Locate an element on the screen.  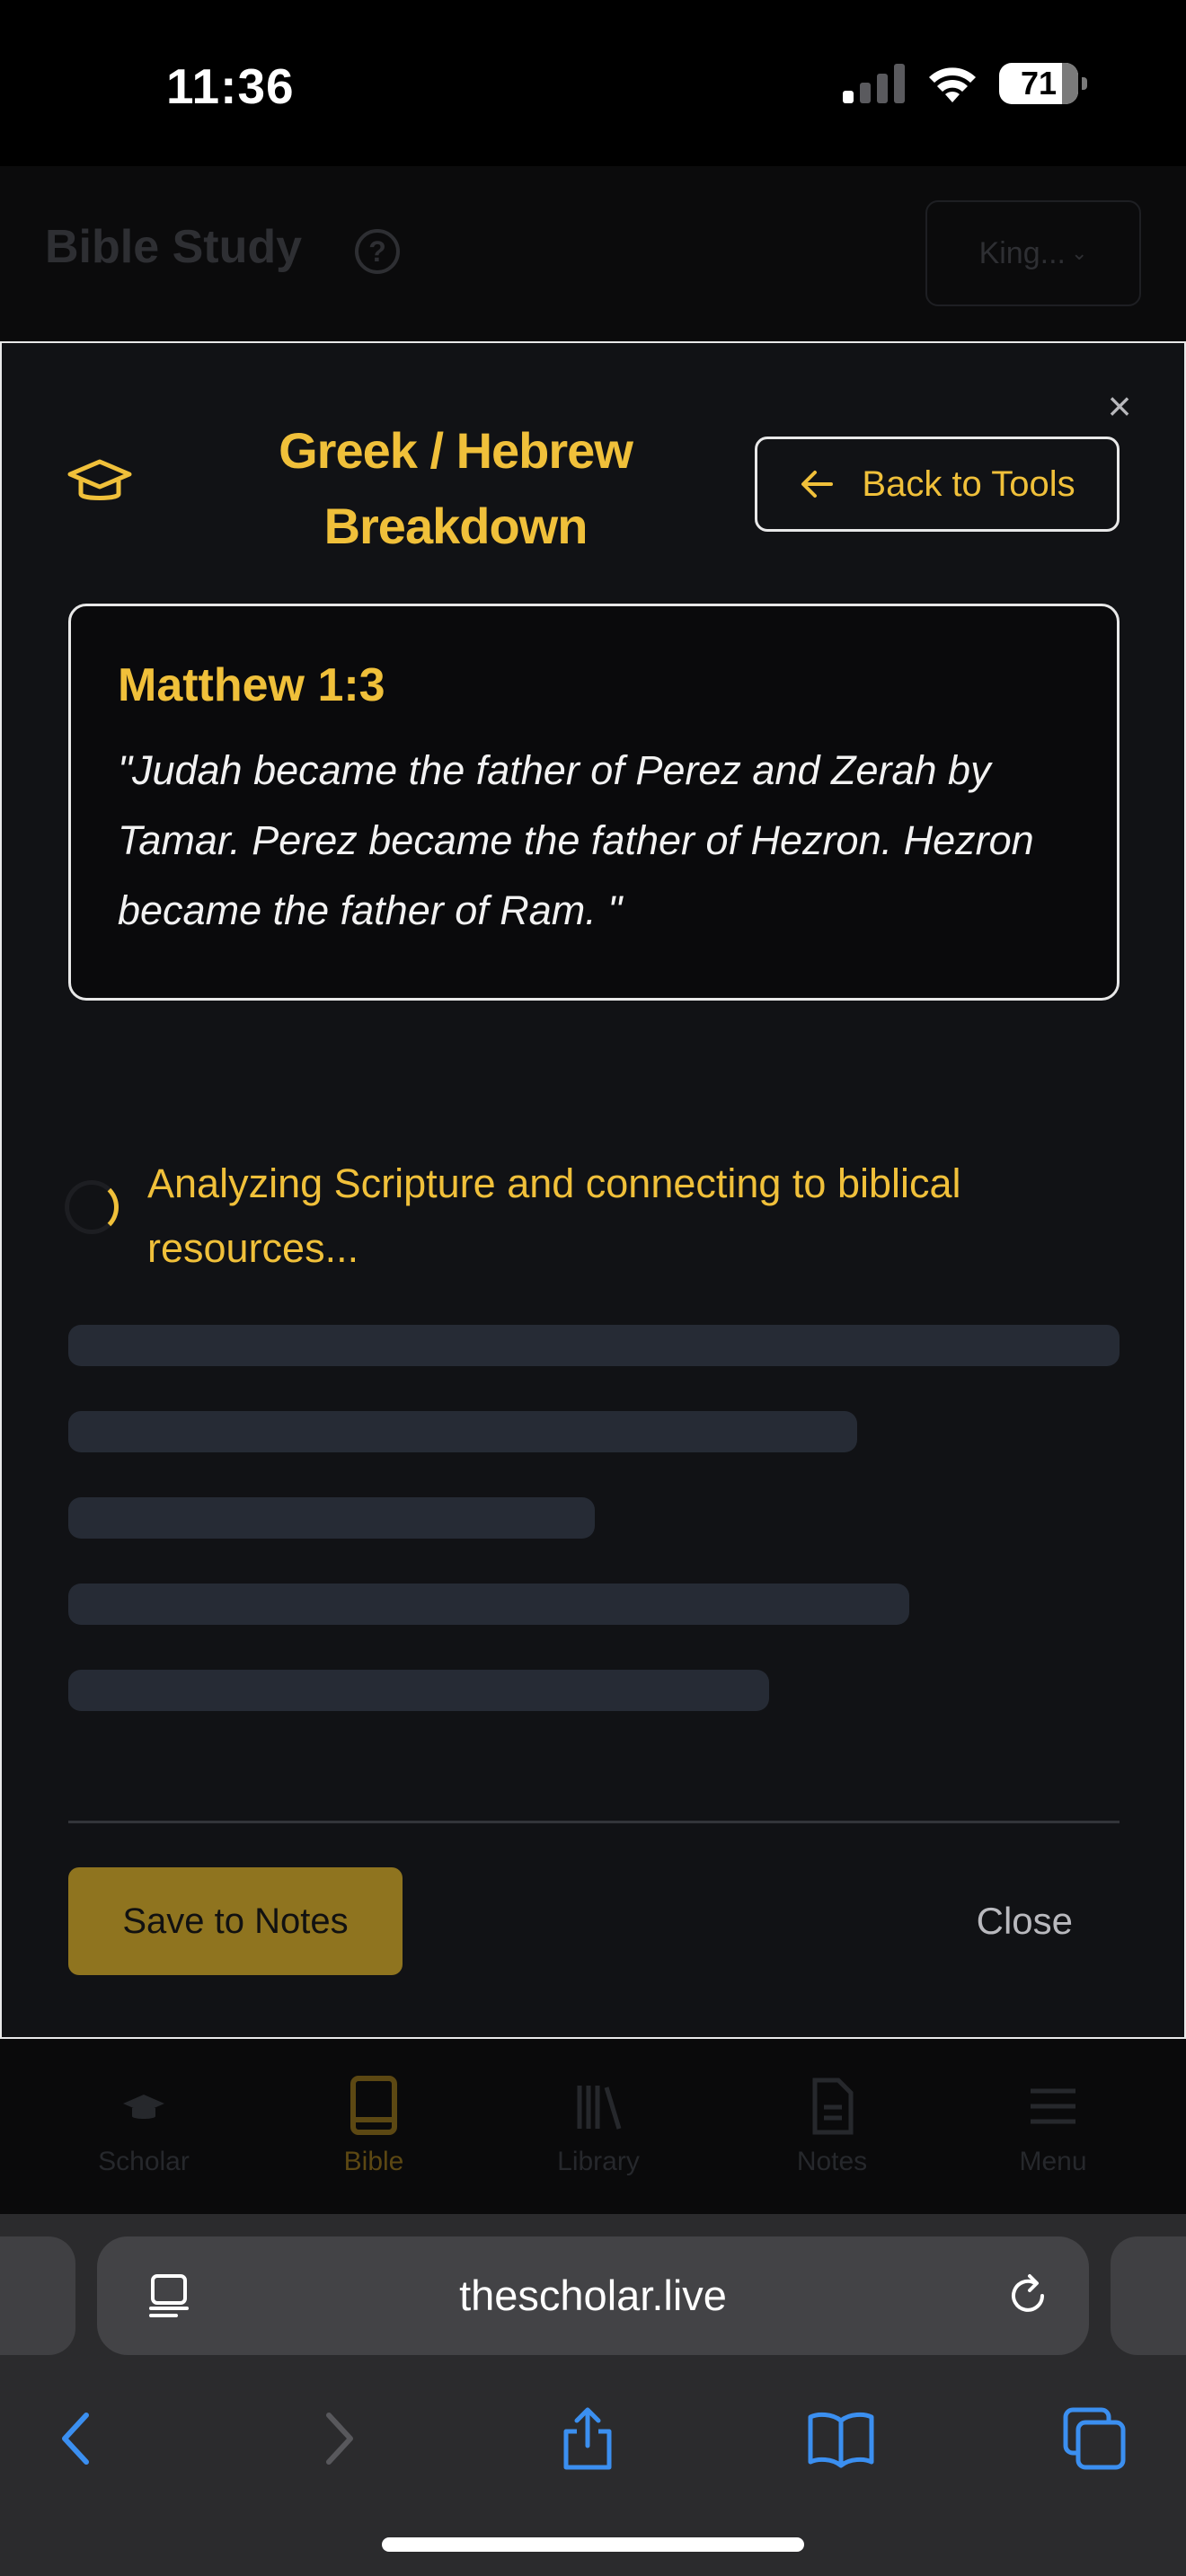
chevron-down-icon: ⌄ is located at coordinates (1079, 253).